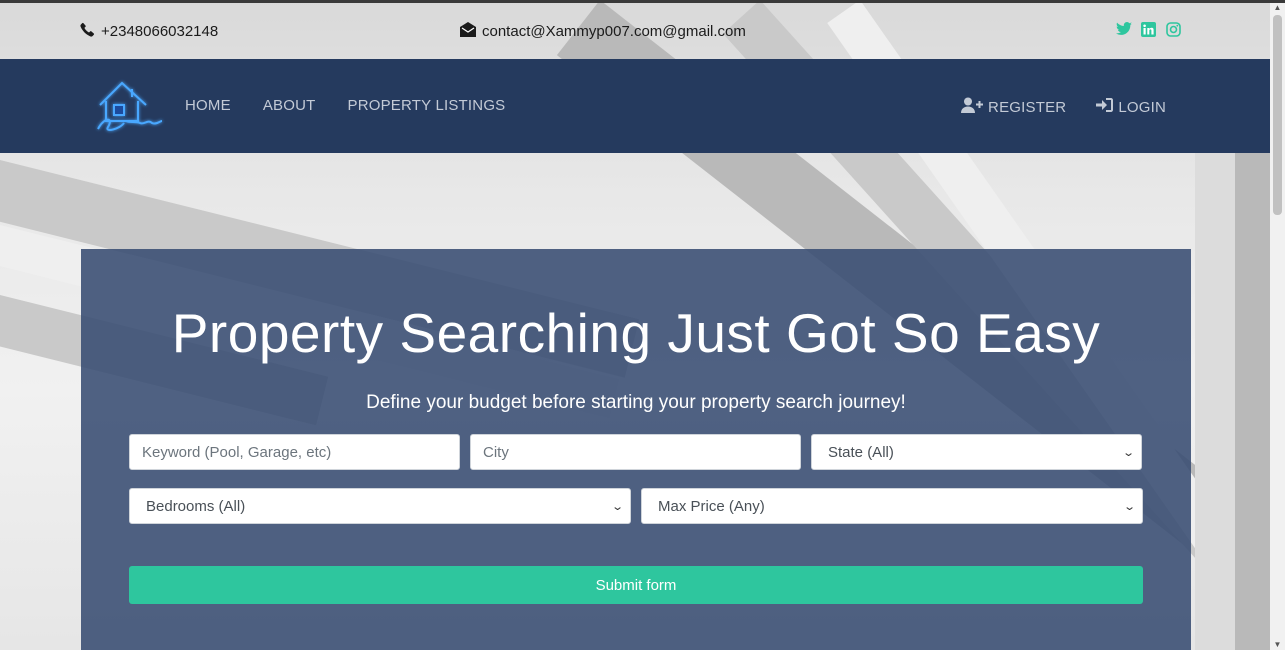 This screenshot has height=650, width=1285. What do you see at coordinates (636, 333) in the screenshot?
I see `hero-title: Property Searching Just Got So Easy` at bounding box center [636, 333].